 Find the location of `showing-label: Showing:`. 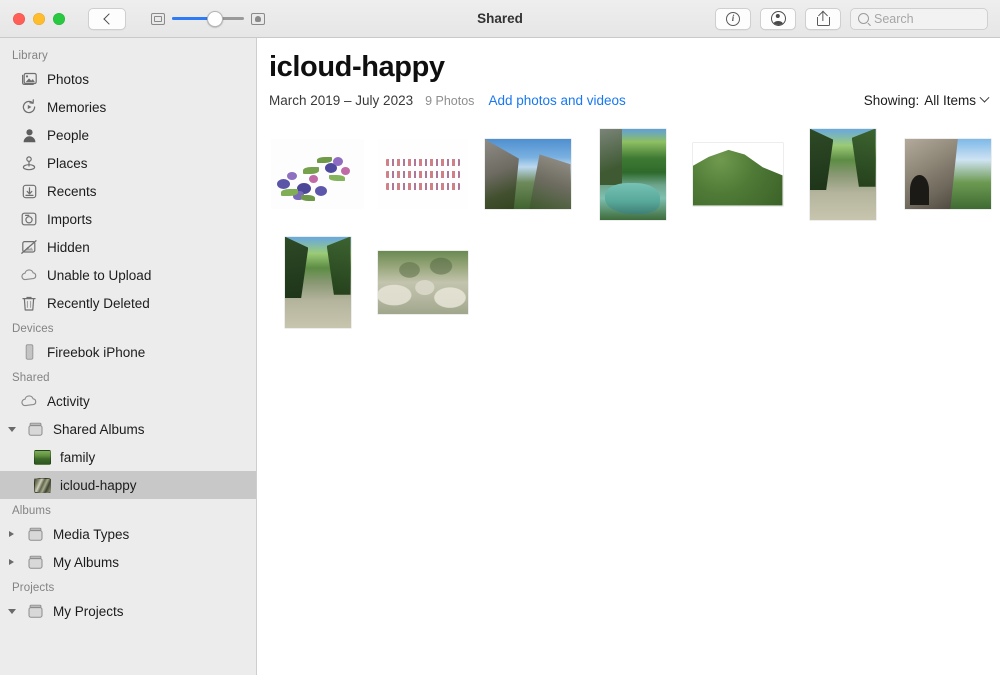

showing-label: Showing: is located at coordinates (891, 100).